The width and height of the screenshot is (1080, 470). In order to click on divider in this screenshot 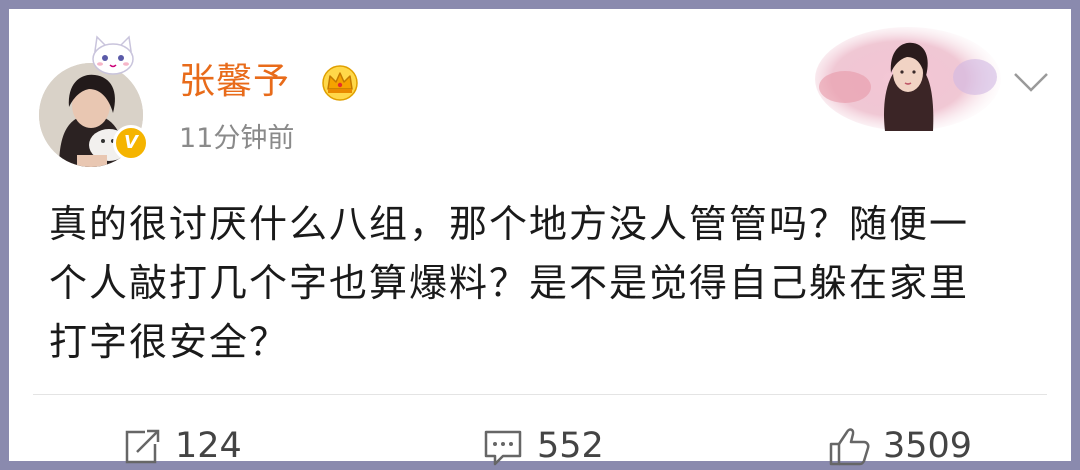, I will do `click(540, 394)`.